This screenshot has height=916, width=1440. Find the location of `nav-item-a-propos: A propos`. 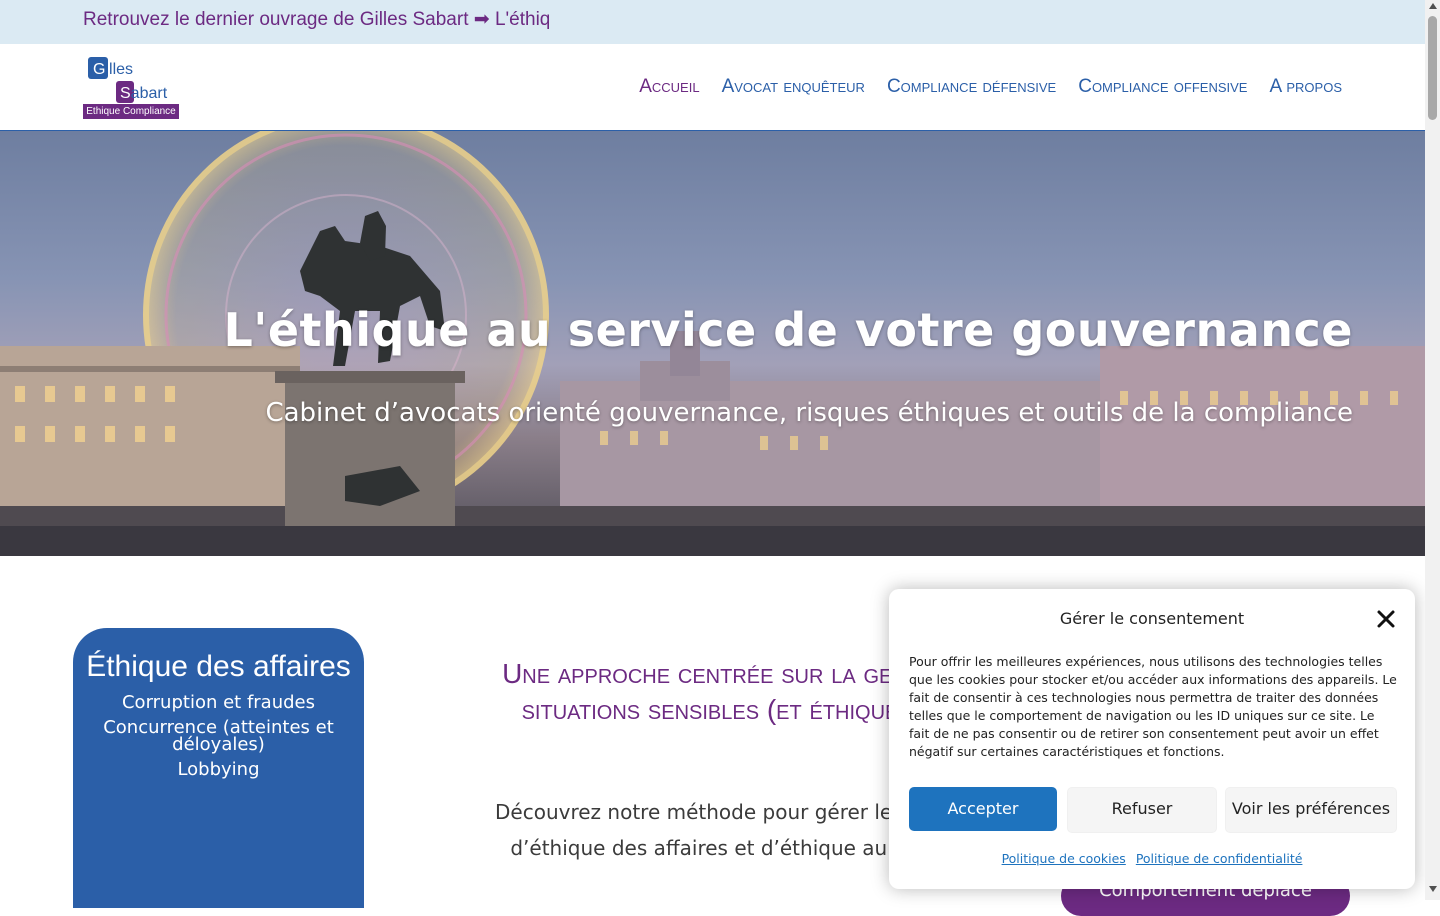

nav-item-a-propos: A propos is located at coordinates (1305, 87).